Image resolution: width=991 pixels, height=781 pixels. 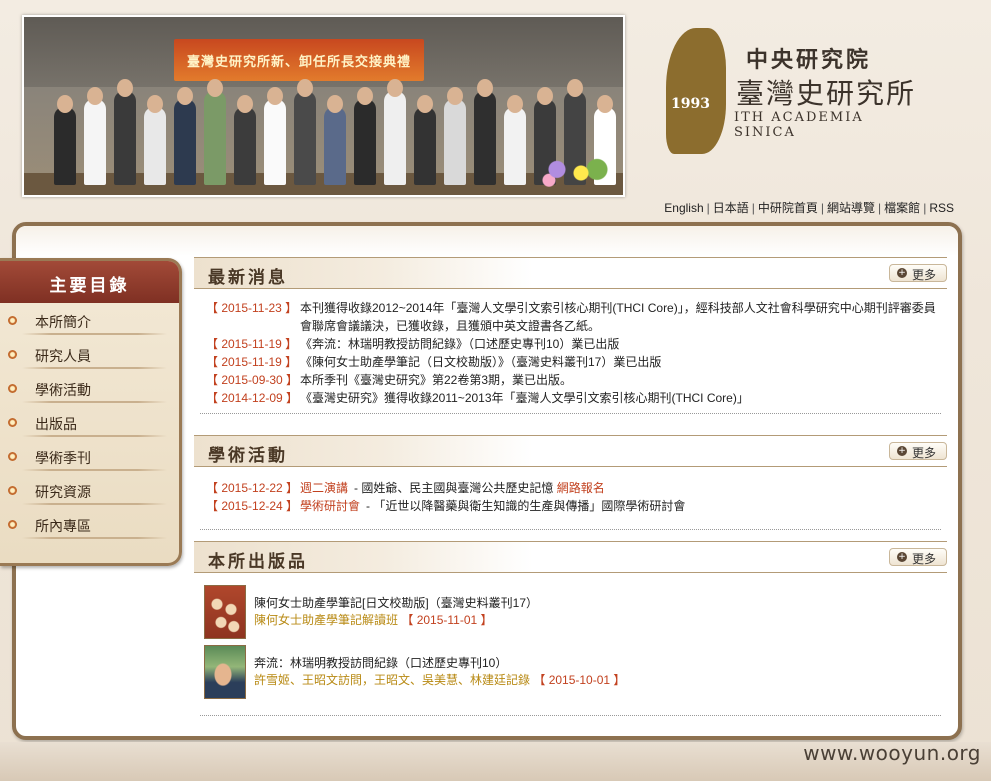 What do you see at coordinates (581, 488) in the screenshot?
I see `register-link: 網路報名` at bounding box center [581, 488].